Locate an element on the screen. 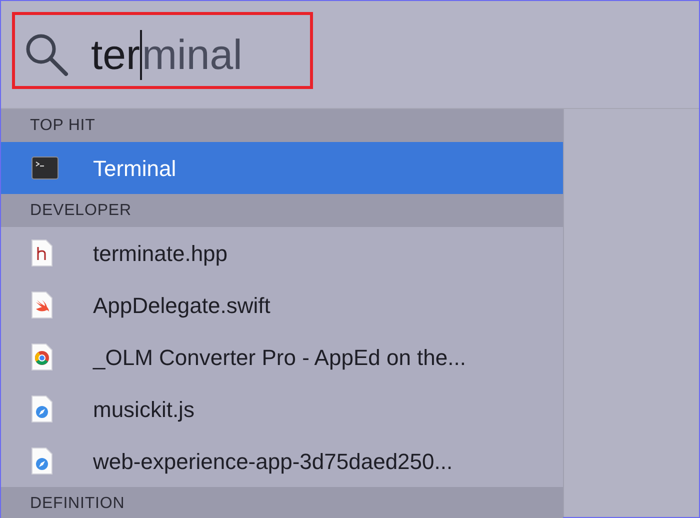  section-header: DEFINITION is located at coordinates (77, 504).